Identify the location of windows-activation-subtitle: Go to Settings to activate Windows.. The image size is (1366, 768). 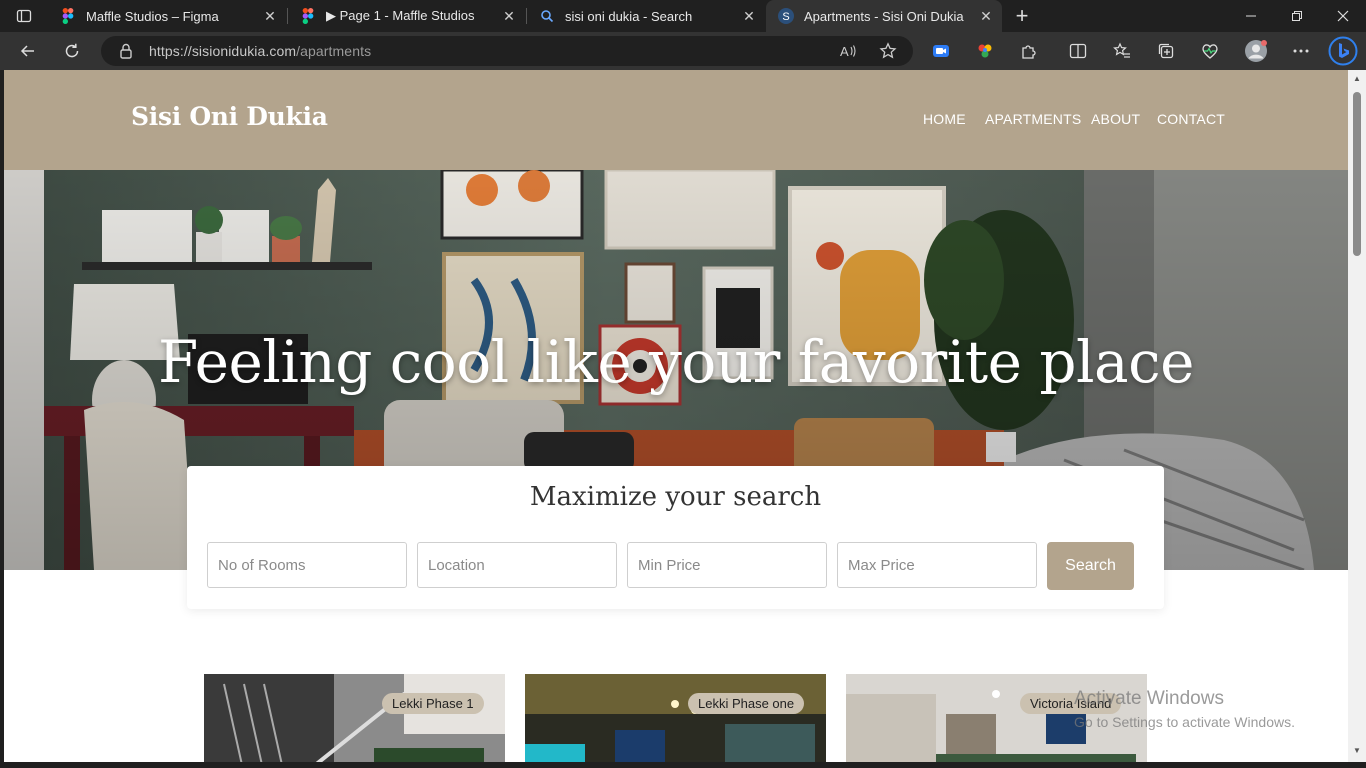
(1184, 722).